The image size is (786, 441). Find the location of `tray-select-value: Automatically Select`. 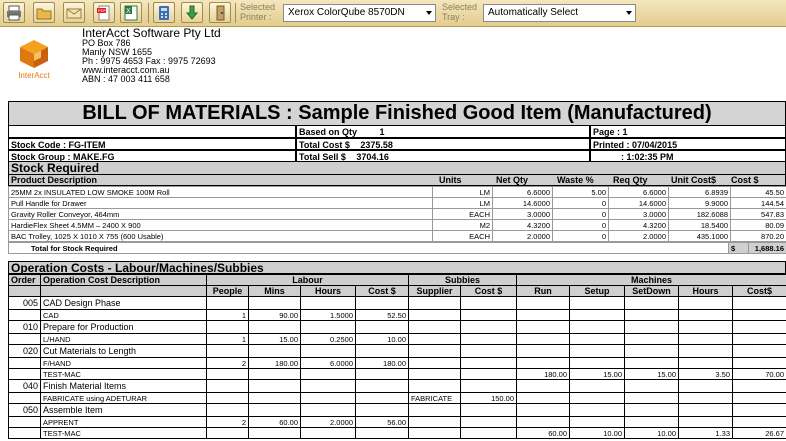

tray-select-value: Automatically Select is located at coordinates (533, 12).